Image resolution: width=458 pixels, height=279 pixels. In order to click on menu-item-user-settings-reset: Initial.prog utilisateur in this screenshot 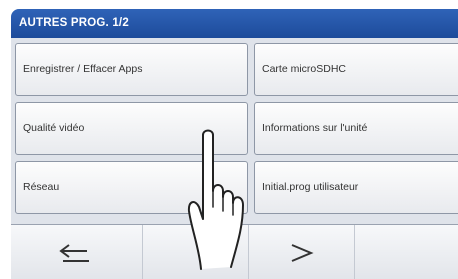, I will do `click(356, 187)`.